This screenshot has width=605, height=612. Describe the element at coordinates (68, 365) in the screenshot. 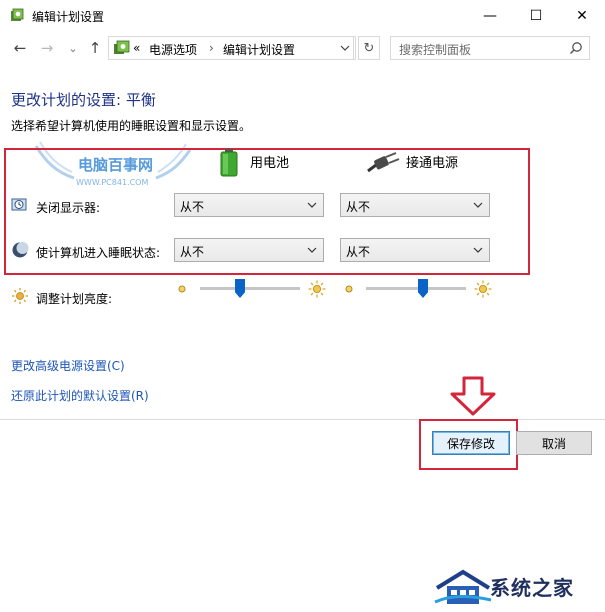

I see `advanced-power-settings-link: 更改高级电源设置(C)` at that location.